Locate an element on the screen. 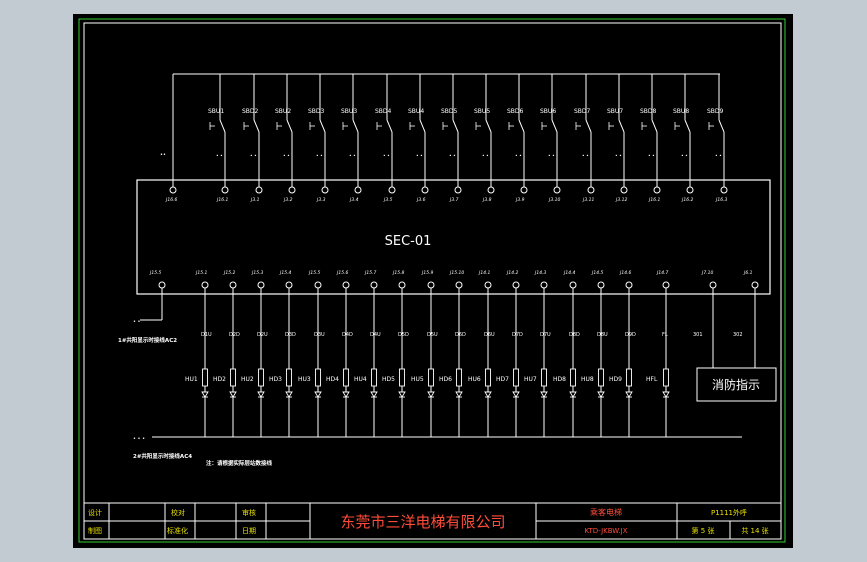 The width and height of the screenshot is (867, 562). output-hd5: J15.8 D5D HD5 is located at coordinates (395, 353).